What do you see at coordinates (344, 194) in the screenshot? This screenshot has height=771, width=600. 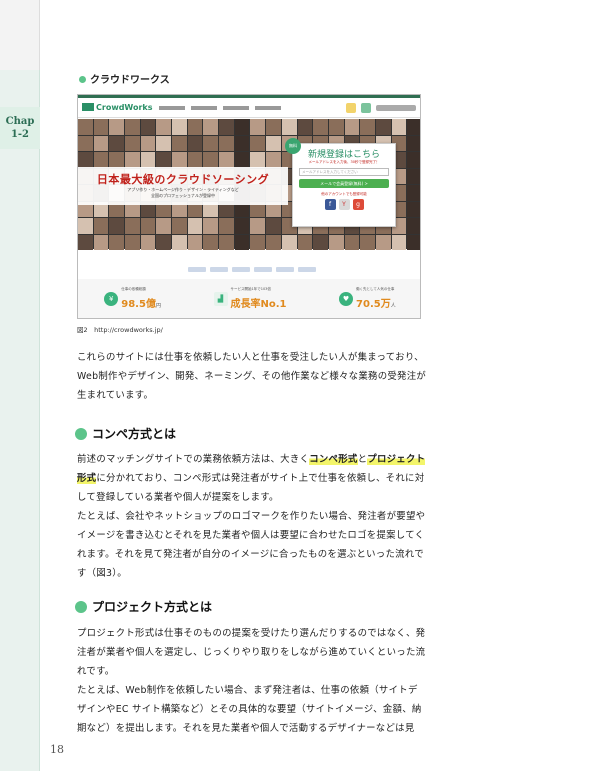 I see `signup-social-note: 他のアカウントでも登録可能` at bounding box center [344, 194].